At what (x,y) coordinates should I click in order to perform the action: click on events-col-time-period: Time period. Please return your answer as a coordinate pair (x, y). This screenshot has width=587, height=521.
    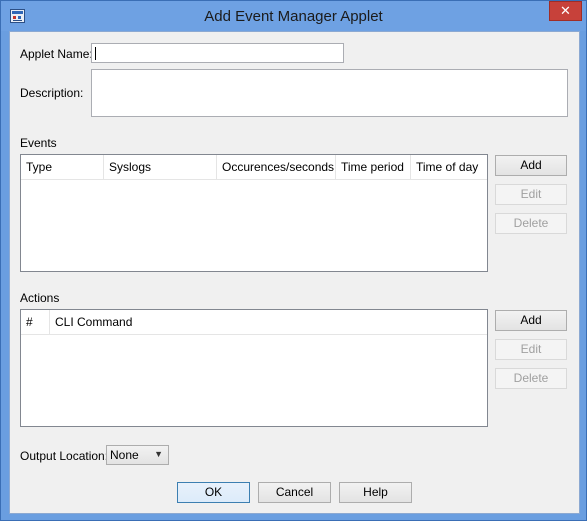
    Looking at the image, I should click on (373, 167).